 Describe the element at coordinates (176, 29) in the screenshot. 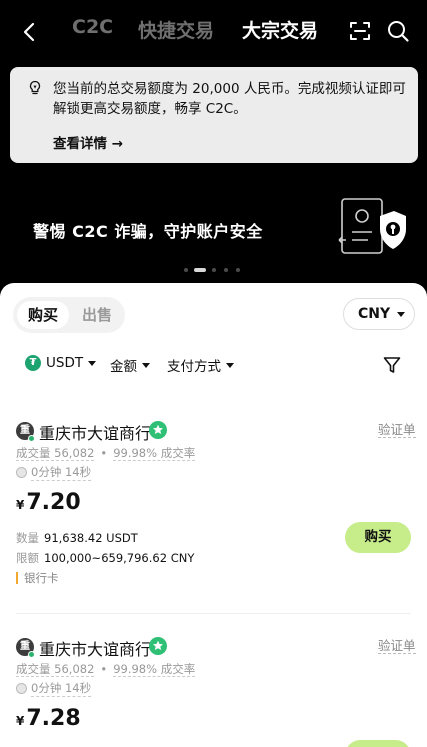

I see `tab-quick-trade: 快捷交易` at that location.